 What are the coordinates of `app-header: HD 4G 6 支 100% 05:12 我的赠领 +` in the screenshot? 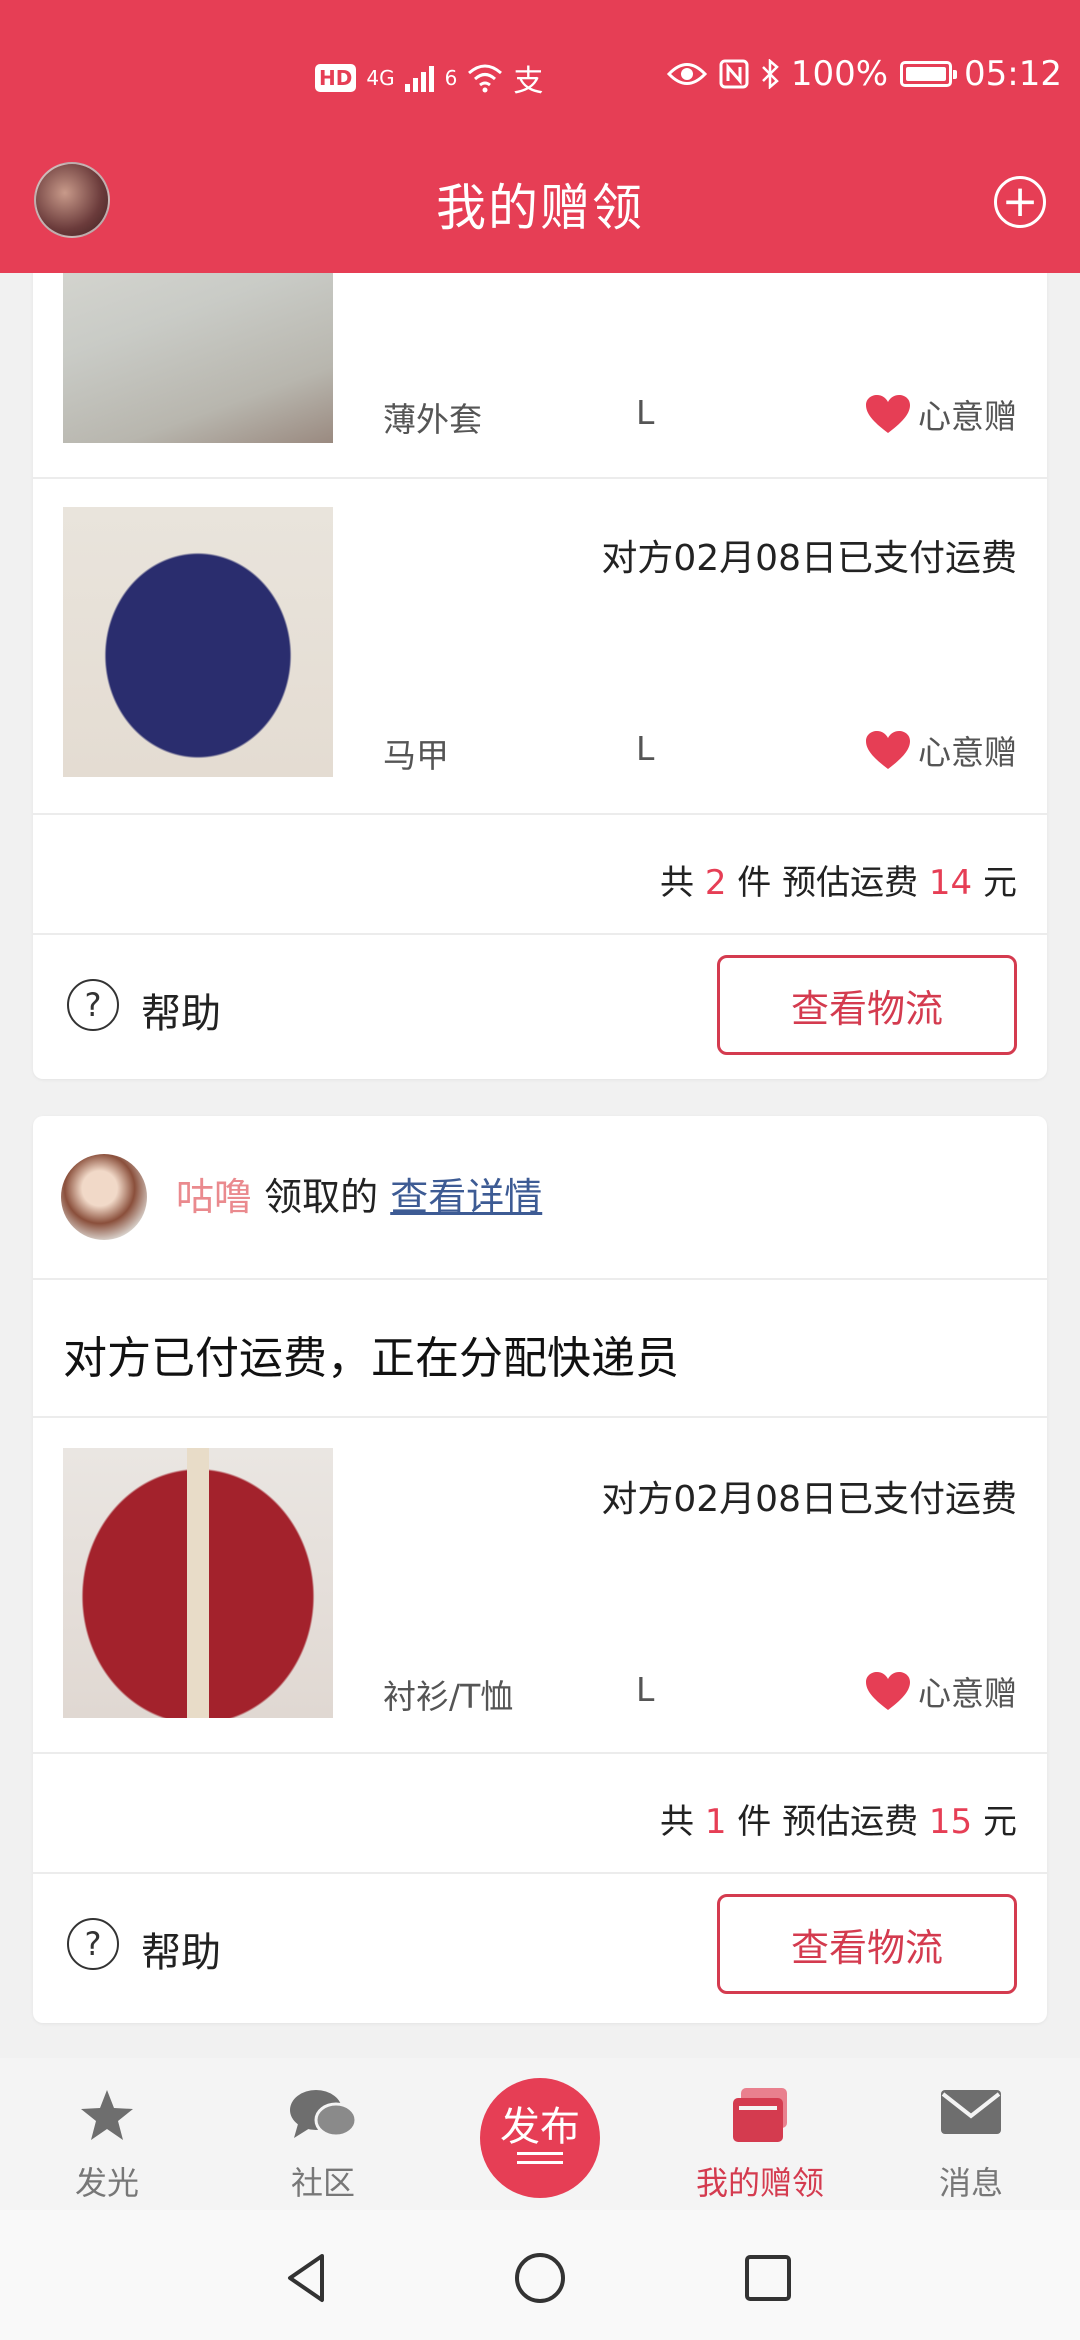 It's located at (540, 136).